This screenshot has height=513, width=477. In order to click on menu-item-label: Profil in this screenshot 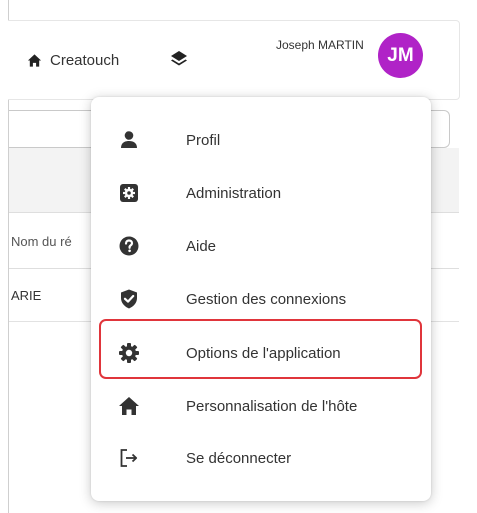, I will do `click(203, 140)`.